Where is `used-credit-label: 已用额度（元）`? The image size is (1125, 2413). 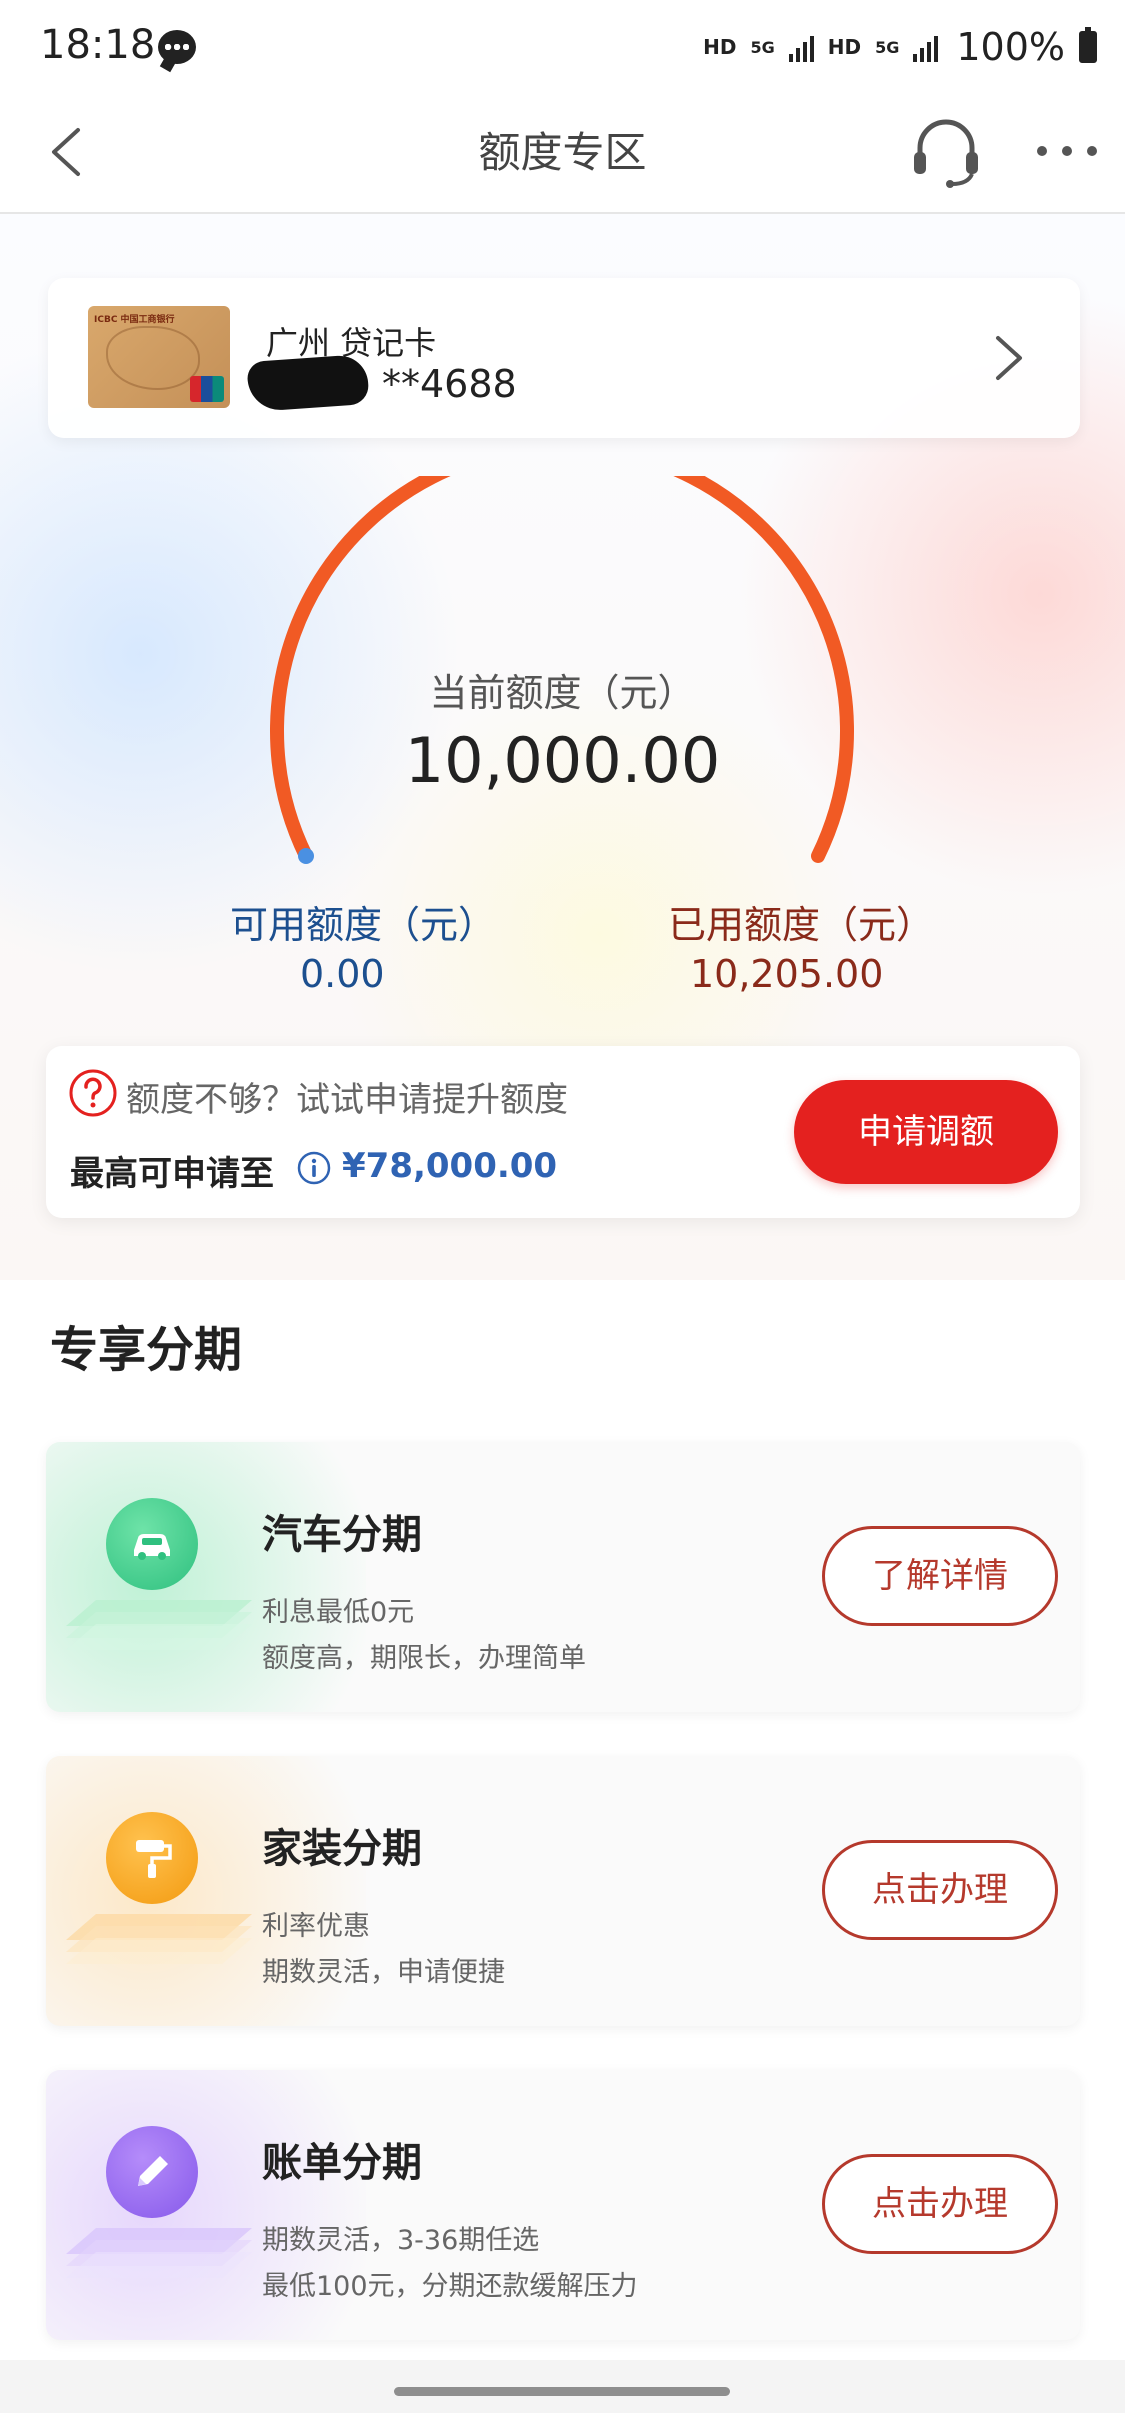 used-credit-label: 已用额度（元） is located at coordinates (801, 925).